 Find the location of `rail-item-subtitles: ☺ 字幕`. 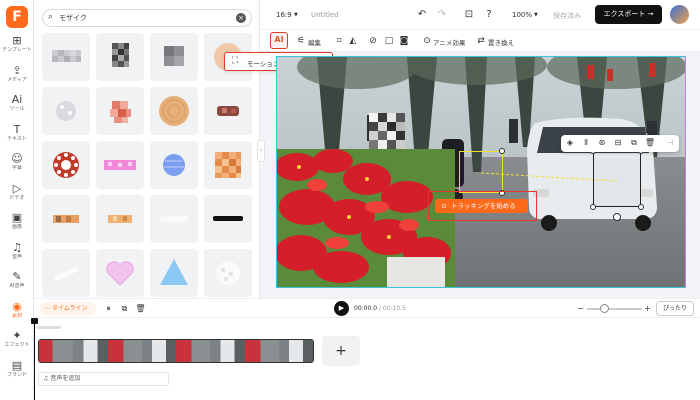

rail-item-subtitles: ☺ 字幕 is located at coordinates (17, 165).